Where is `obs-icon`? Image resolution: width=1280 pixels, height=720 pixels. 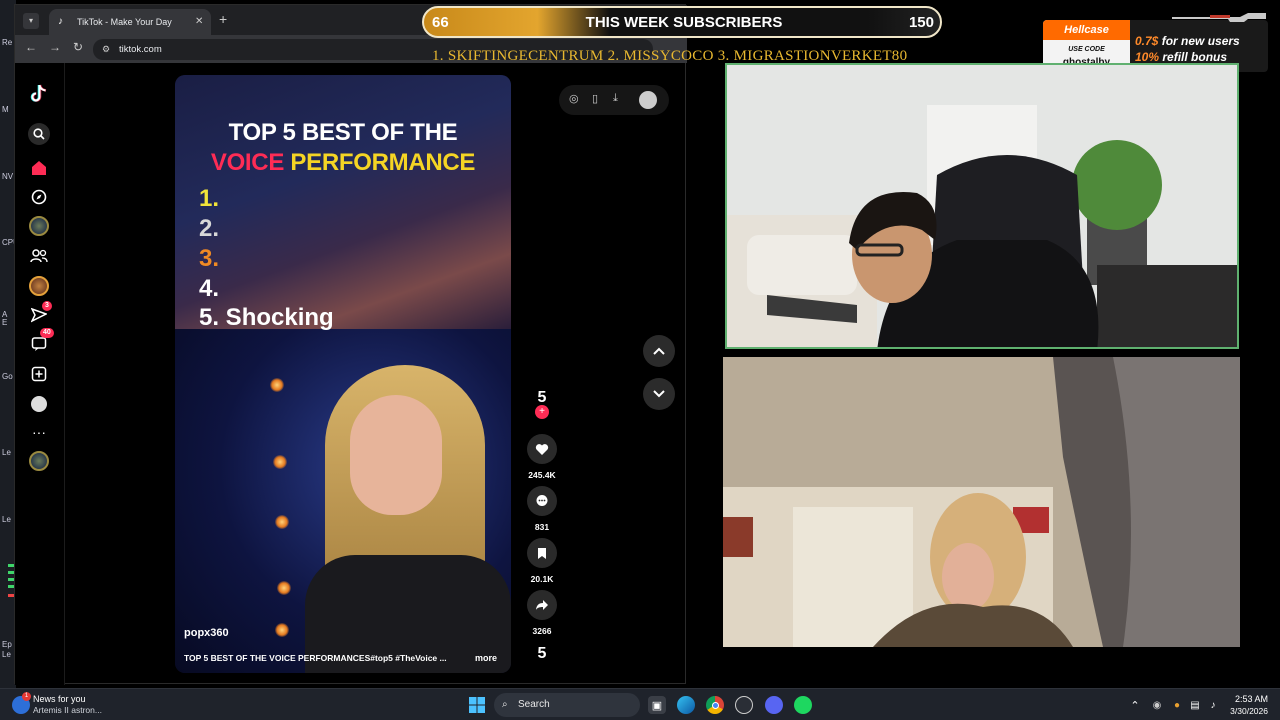 obs-icon is located at coordinates (744, 705).